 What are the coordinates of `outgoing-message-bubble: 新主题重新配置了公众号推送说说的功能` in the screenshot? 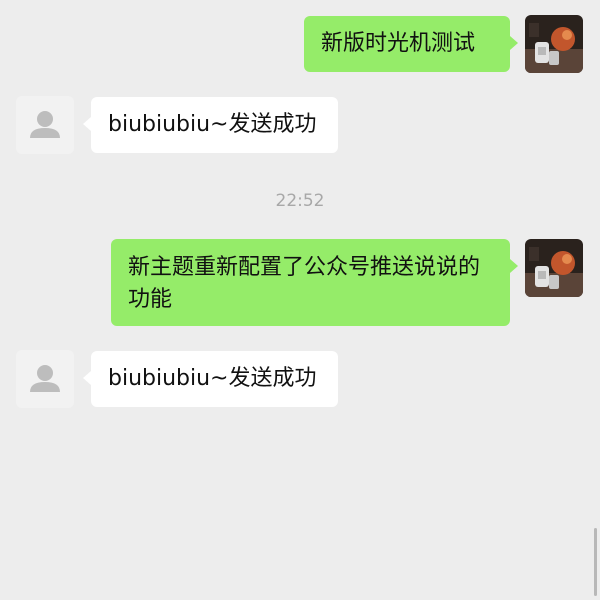 It's located at (314, 282).